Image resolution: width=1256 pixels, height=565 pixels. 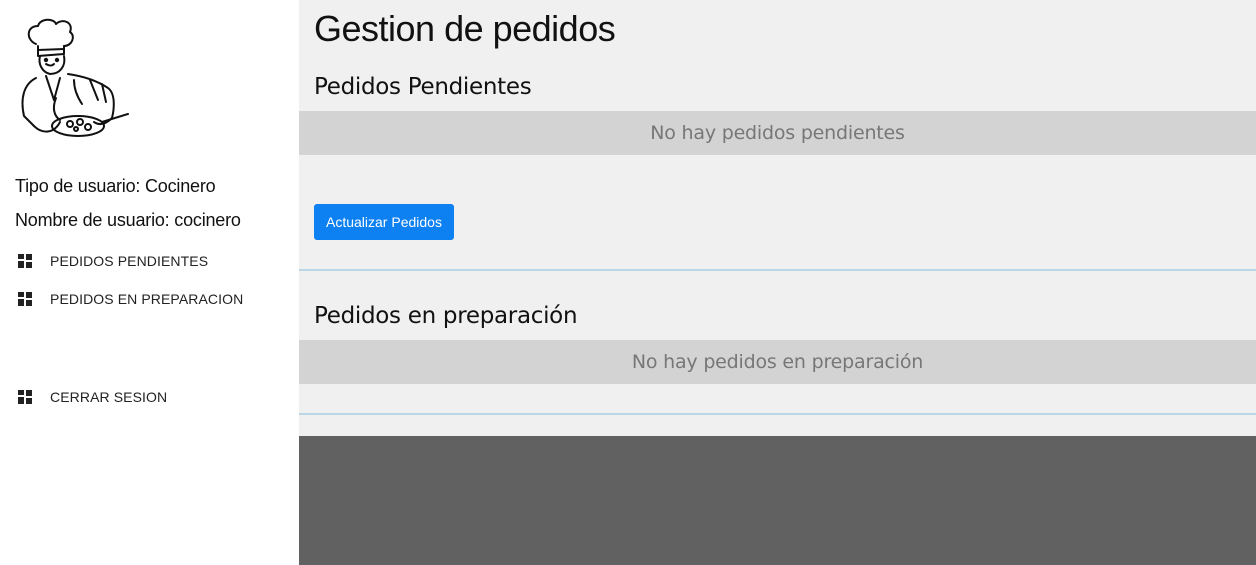 I want to click on sidebar-item-label: PEDIDOS PENDIENTES, so click(x=129, y=261).